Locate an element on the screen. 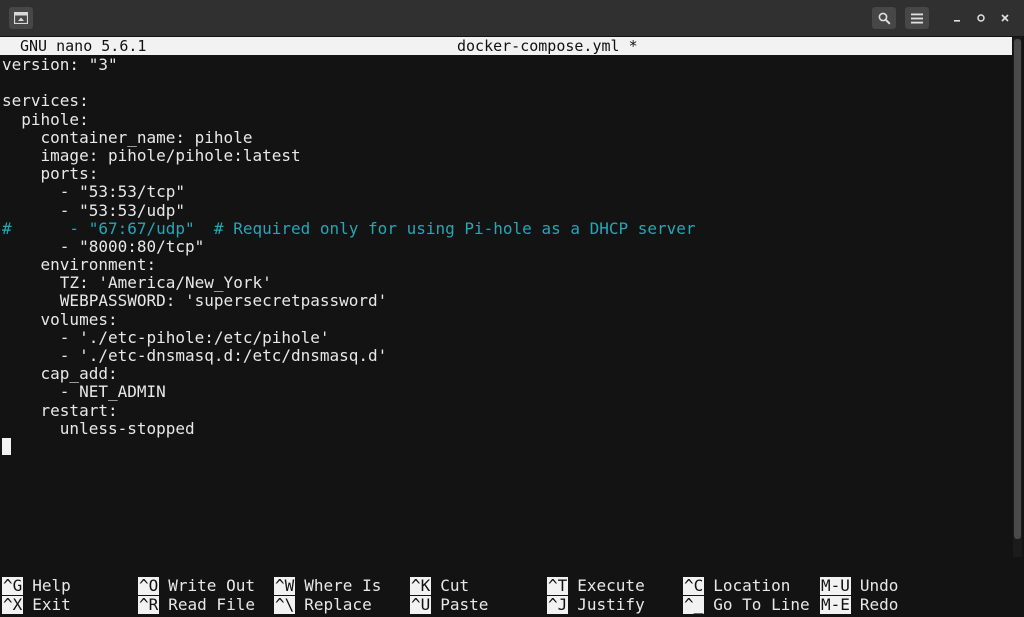  title-bar is located at coordinates (512, 18).